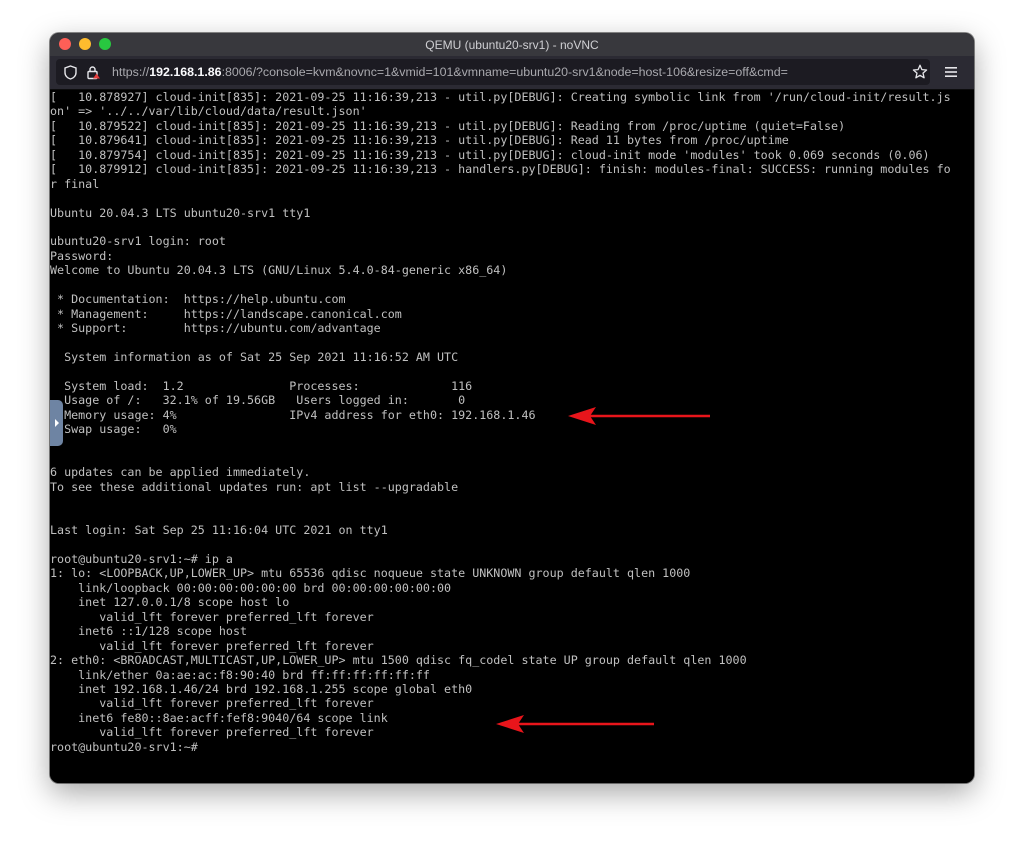 Image resolution: width=1024 pixels, height=850 pixels. I want to click on title-bar: QEMU (ubuntu20-srv1) - noVNC, so click(512, 44).